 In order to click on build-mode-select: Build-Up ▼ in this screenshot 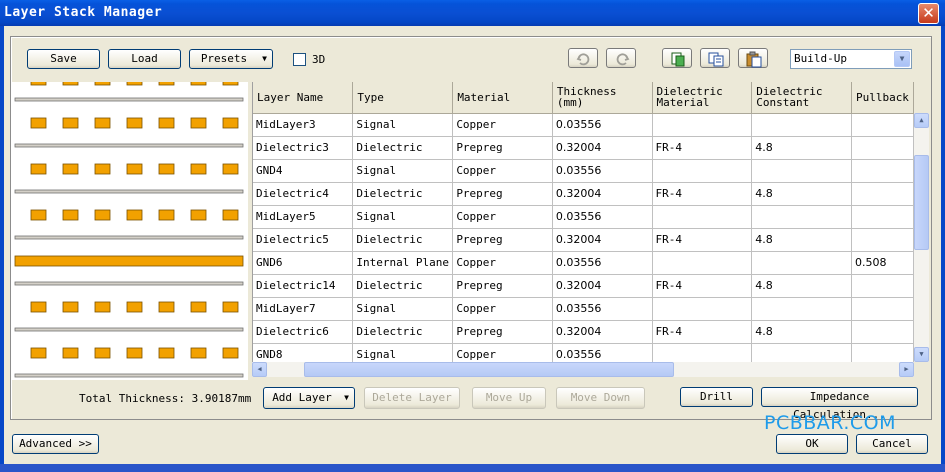, I will do `click(851, 59)`.